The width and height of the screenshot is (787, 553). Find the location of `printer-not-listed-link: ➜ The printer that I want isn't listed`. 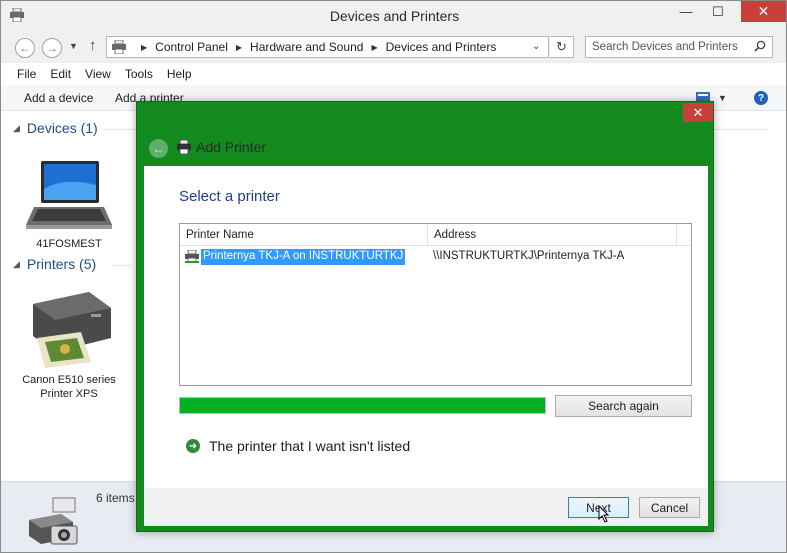

printer-not-listed-link: ➜ The printer that I want isn't listed is located at coordinates (298, 446).